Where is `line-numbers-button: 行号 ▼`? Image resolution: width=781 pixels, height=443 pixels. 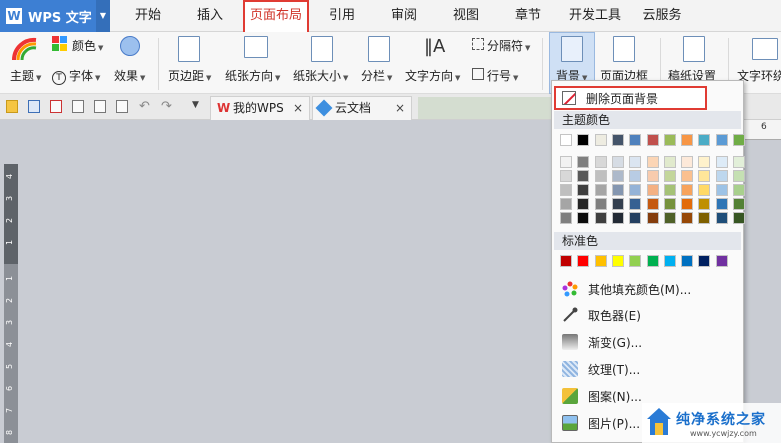 line-numbers-button: 行号 ▼ is located at coordinates (495, 75).